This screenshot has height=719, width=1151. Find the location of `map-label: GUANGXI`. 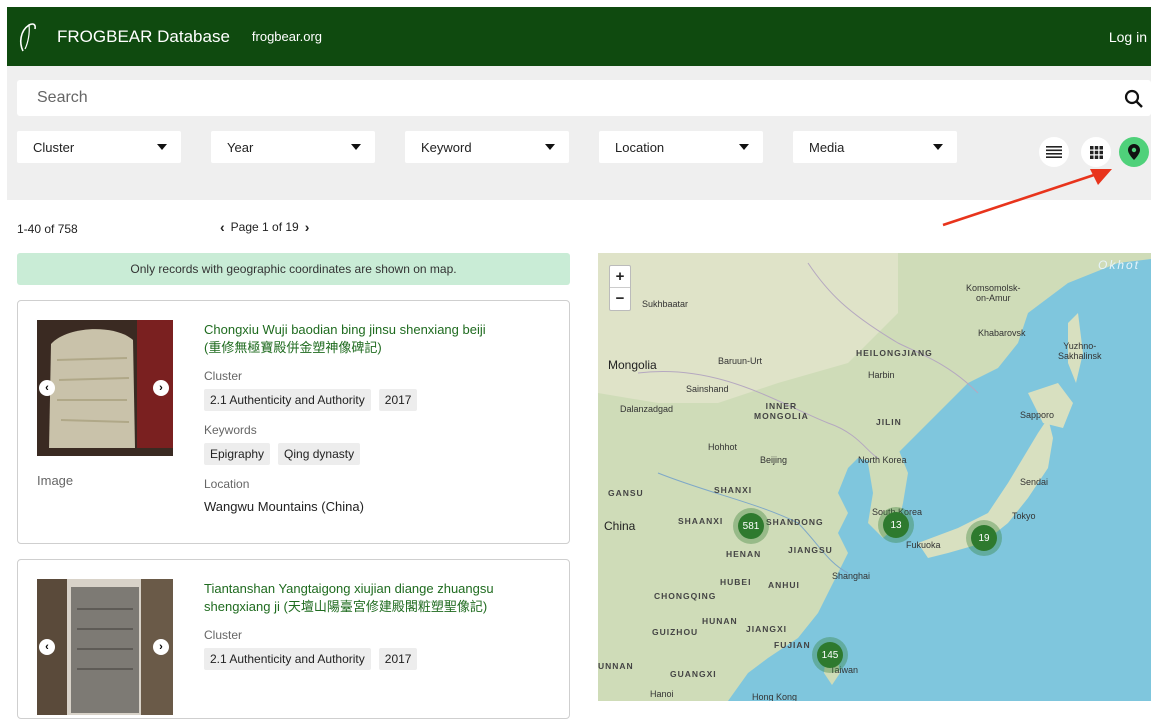

map-label: GUANGXI is located at coordinates (693, 674).